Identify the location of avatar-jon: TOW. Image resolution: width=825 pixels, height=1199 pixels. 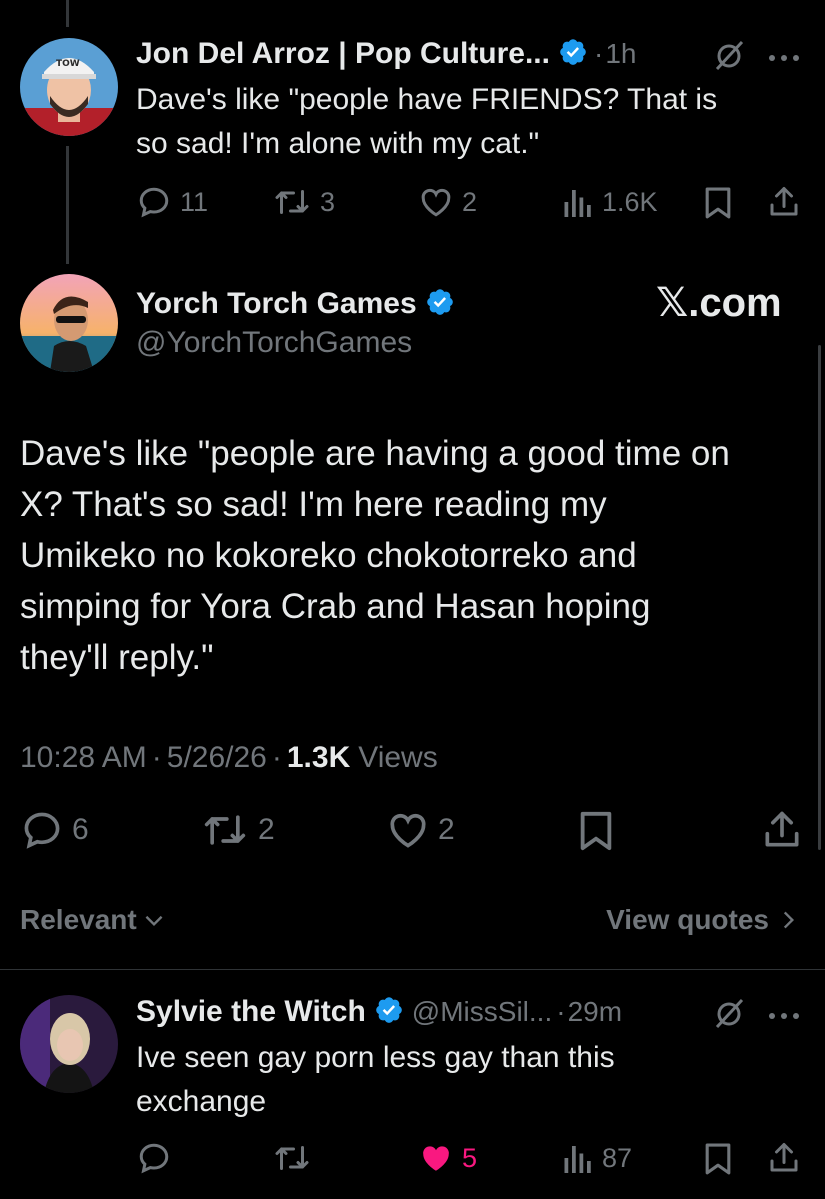
(69, 87).